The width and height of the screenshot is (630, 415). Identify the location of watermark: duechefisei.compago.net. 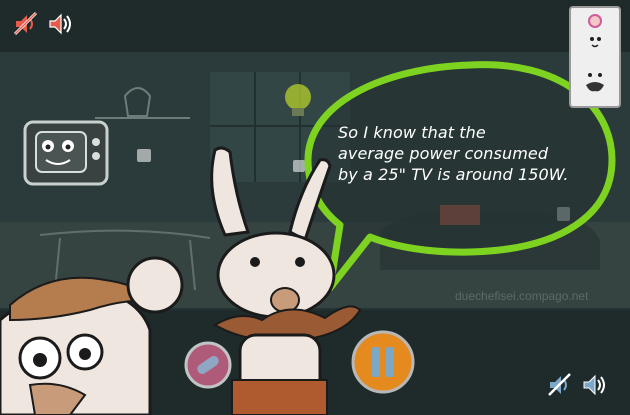
(522, 296).